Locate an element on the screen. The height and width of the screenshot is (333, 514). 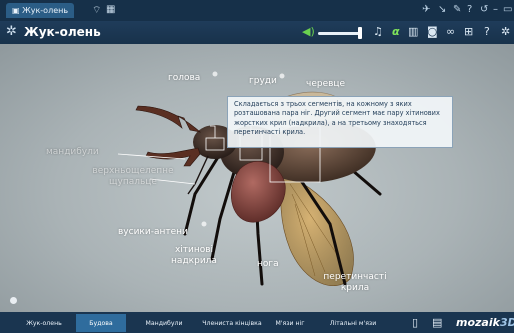
link-icon: ∞ is located at coordinates (450, 32).